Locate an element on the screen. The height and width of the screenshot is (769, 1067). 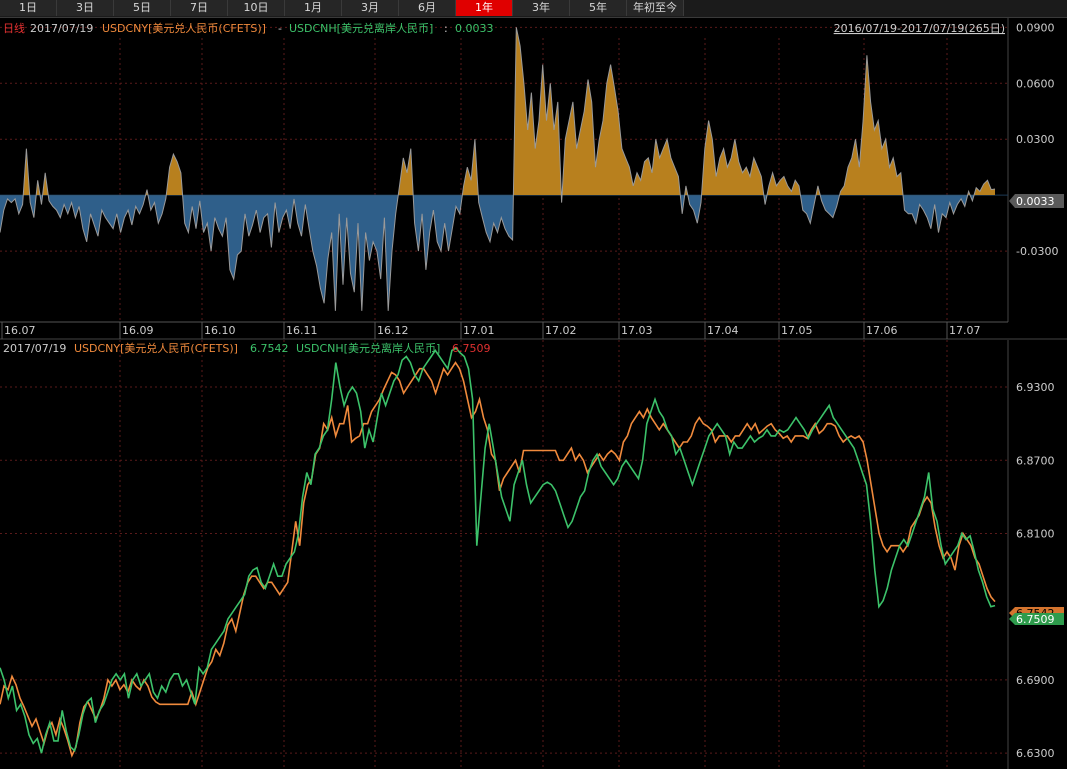
spread-series1-name: USDCNY[美元兑人民币(CFETS)] is located at coordinates (184, 28).